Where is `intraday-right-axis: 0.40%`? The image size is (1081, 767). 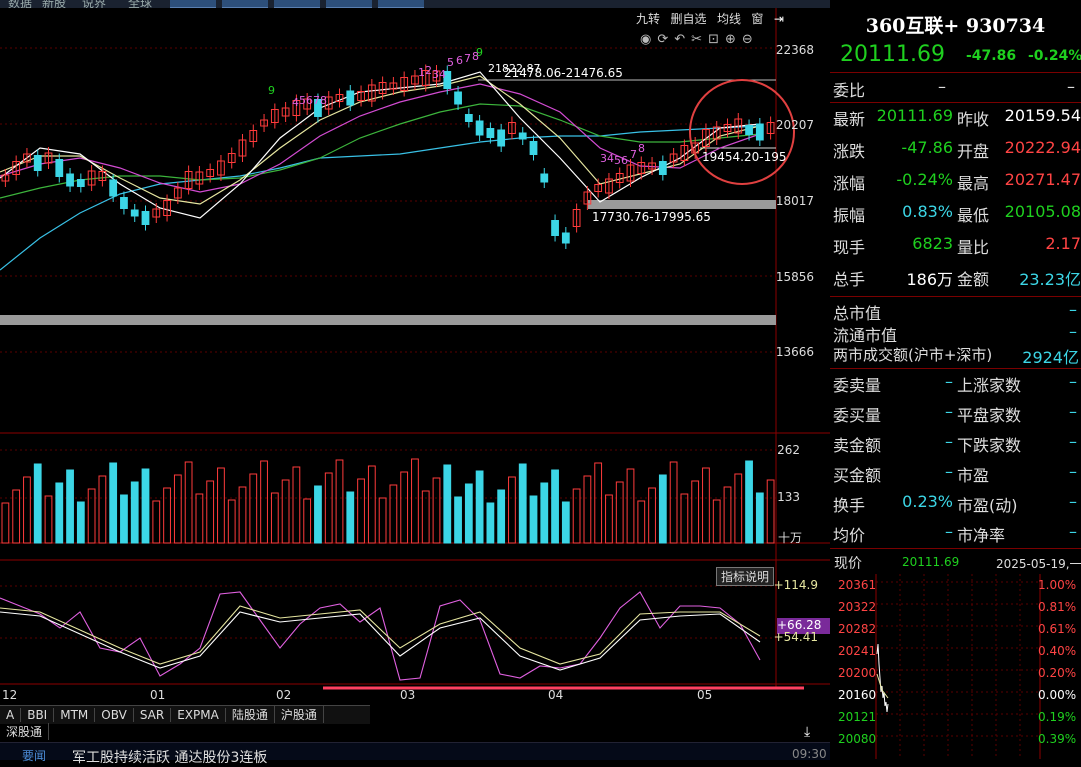 intraday-right-axis: 0.40% is located at coordinates (1057, 651).